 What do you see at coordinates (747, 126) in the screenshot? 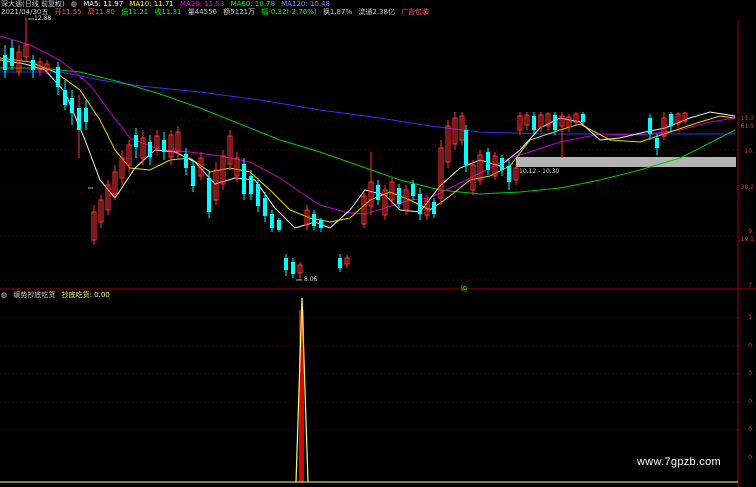
I see `axis-tick: 61.9` at bounding box center [747, 126].